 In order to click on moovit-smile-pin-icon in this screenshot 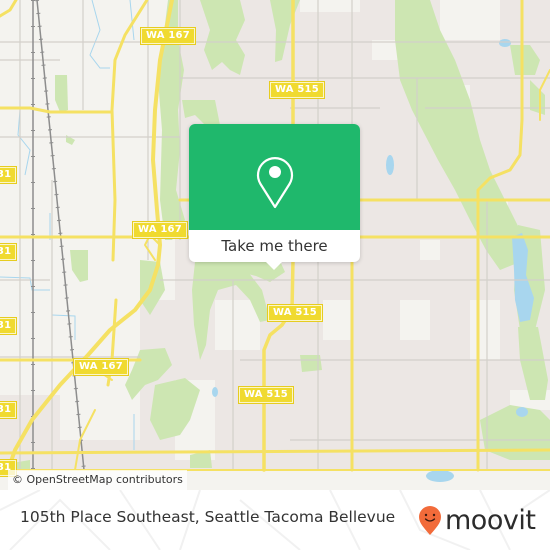, I will do `click(430, 520)`.